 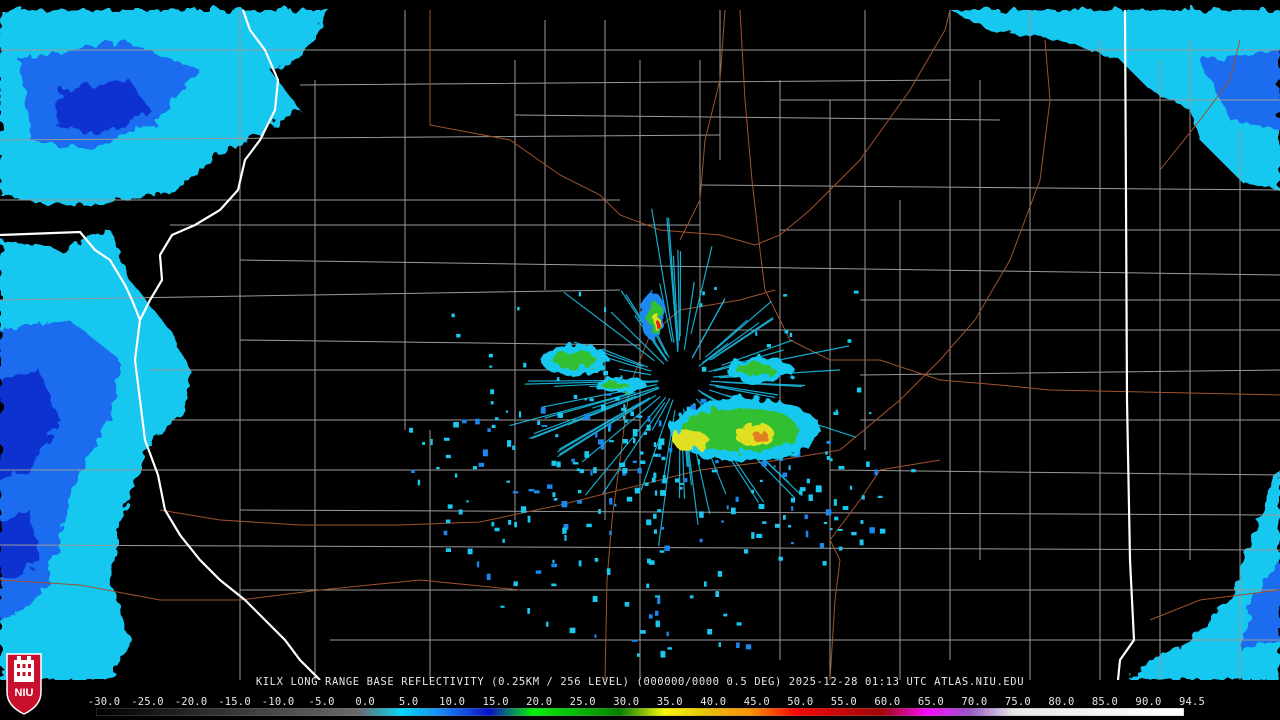 I want to click on scale-tick-label: 45.0, so click(x=756, y=702).